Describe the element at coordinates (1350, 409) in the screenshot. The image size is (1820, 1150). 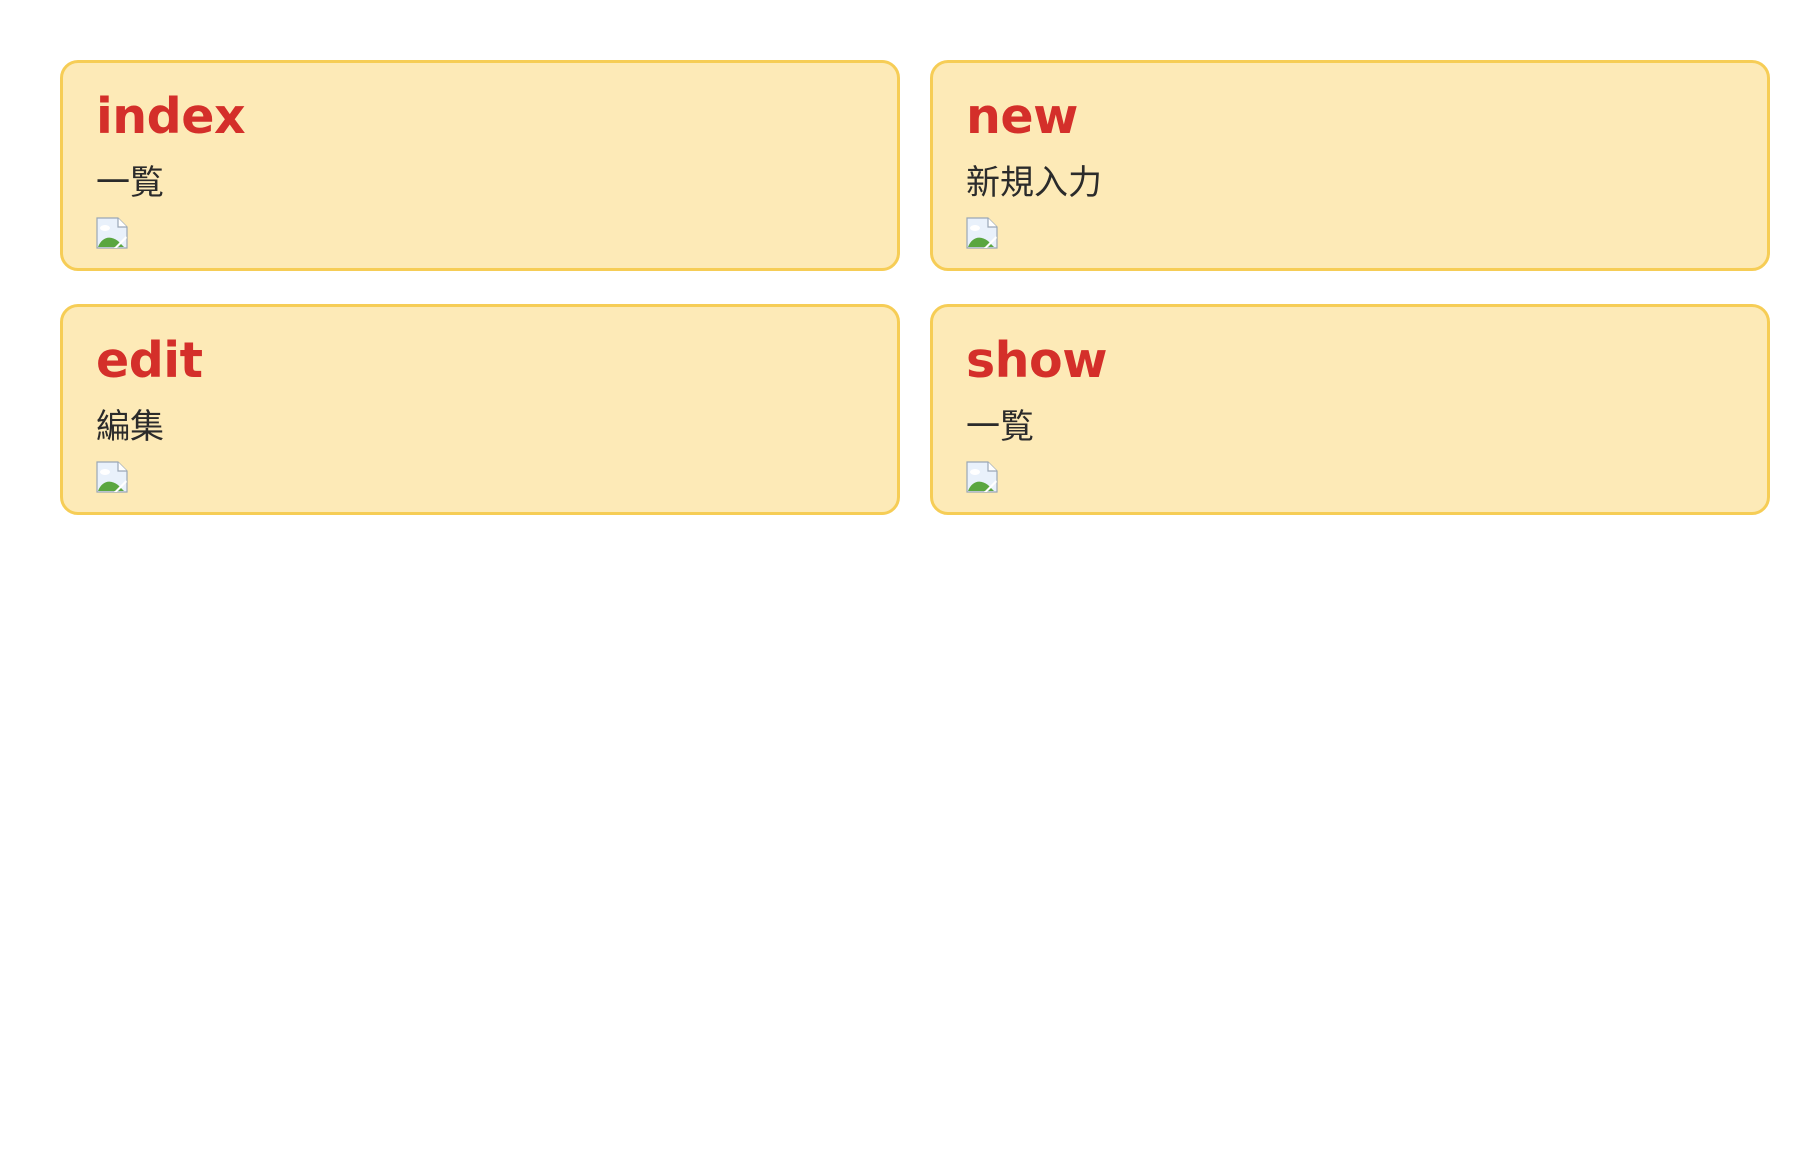
I see `card-show: show 一覧` at that location.